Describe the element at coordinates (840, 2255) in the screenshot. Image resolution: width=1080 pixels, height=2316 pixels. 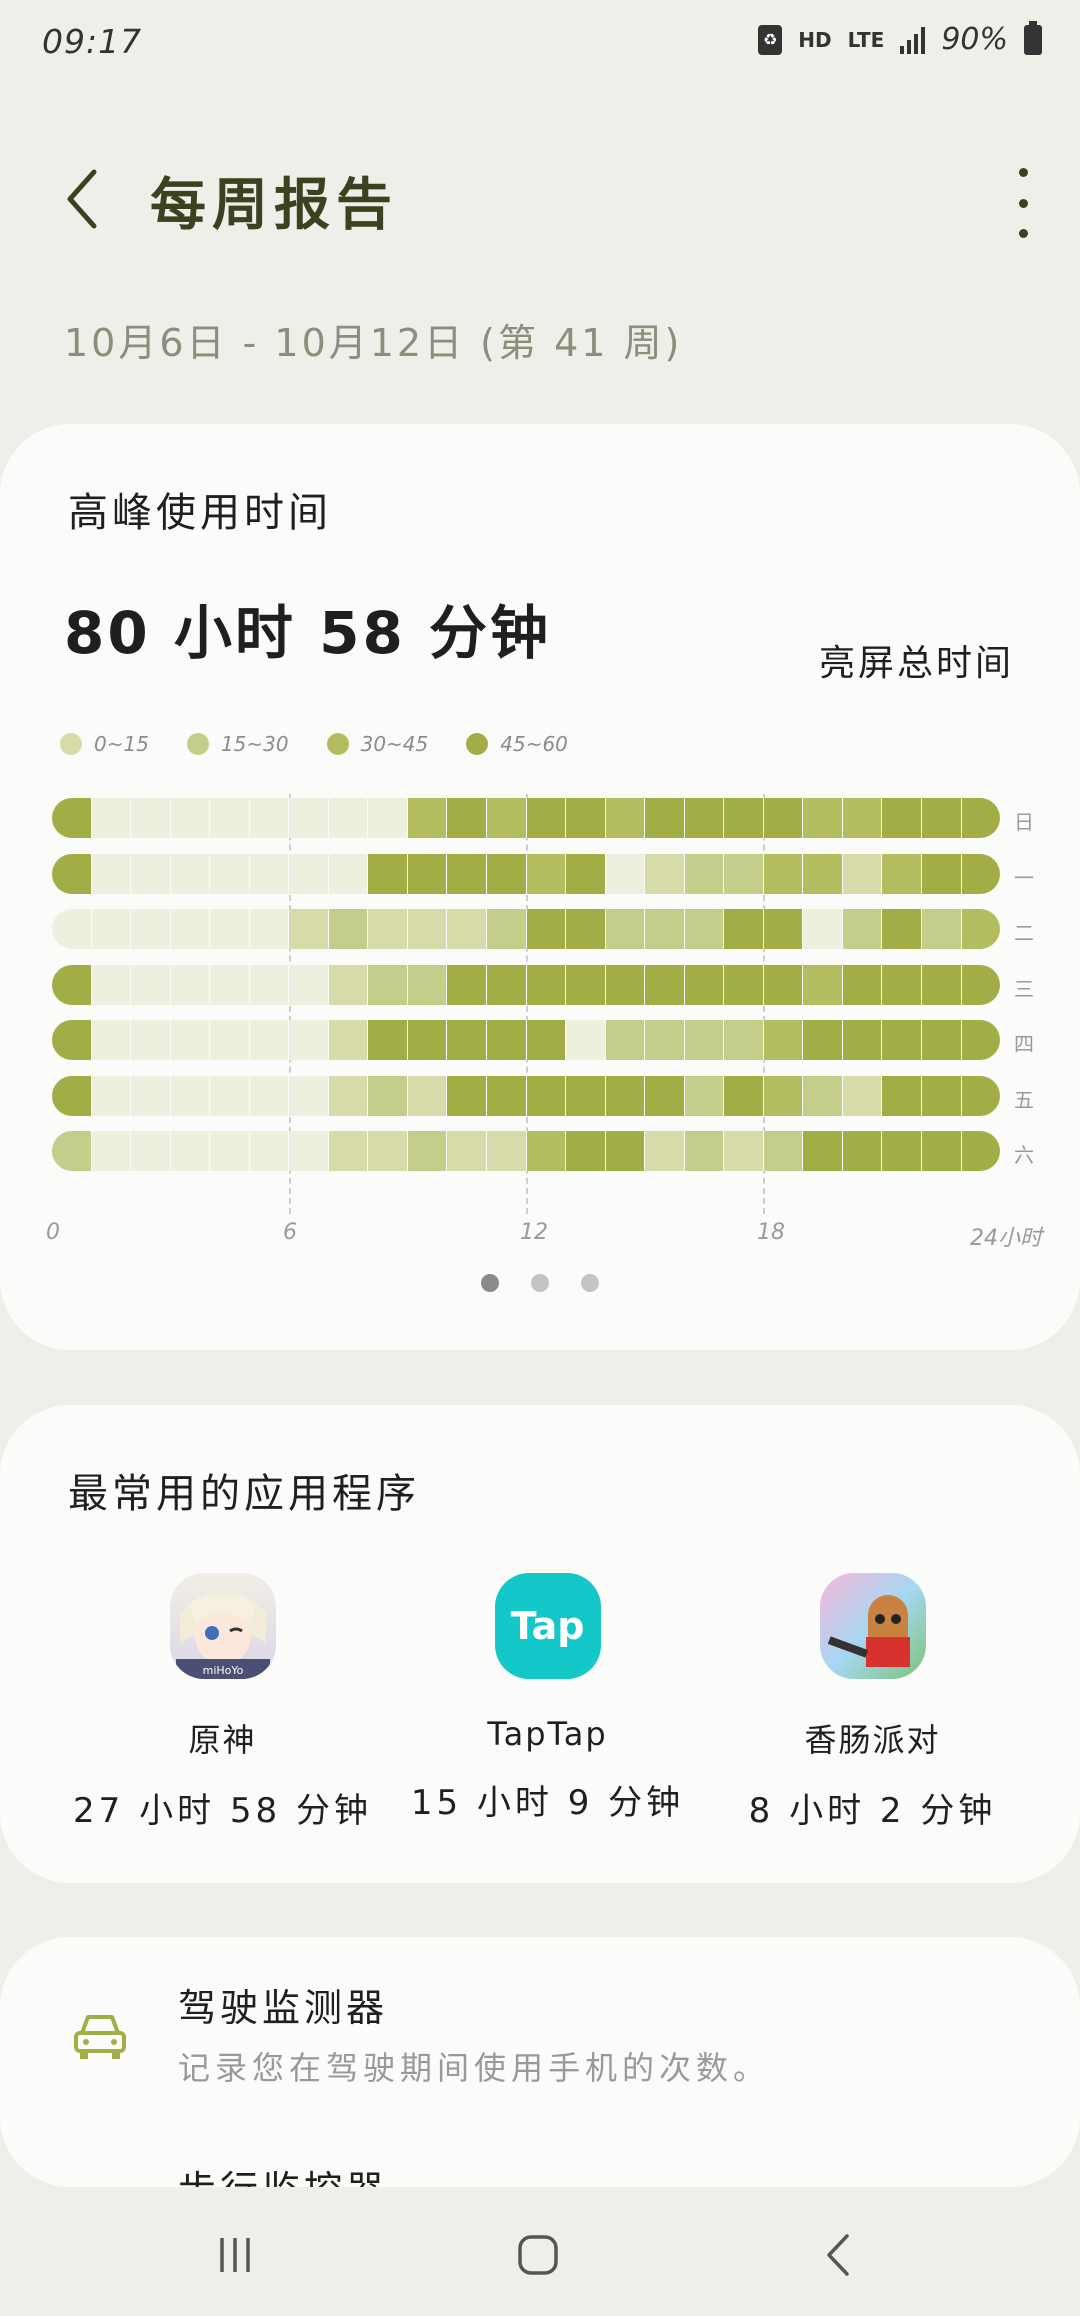
I see `back-icon` at that location.